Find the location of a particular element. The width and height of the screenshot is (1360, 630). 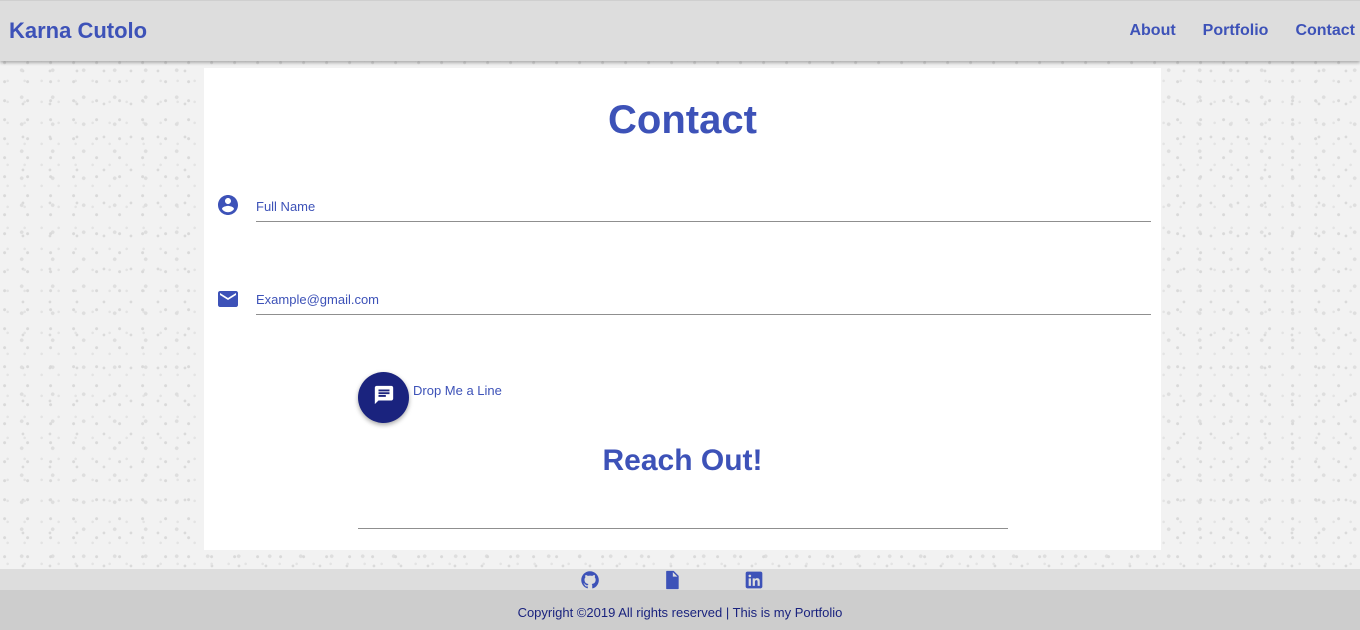

footer-social-bar is located at coordinates (680, 579).